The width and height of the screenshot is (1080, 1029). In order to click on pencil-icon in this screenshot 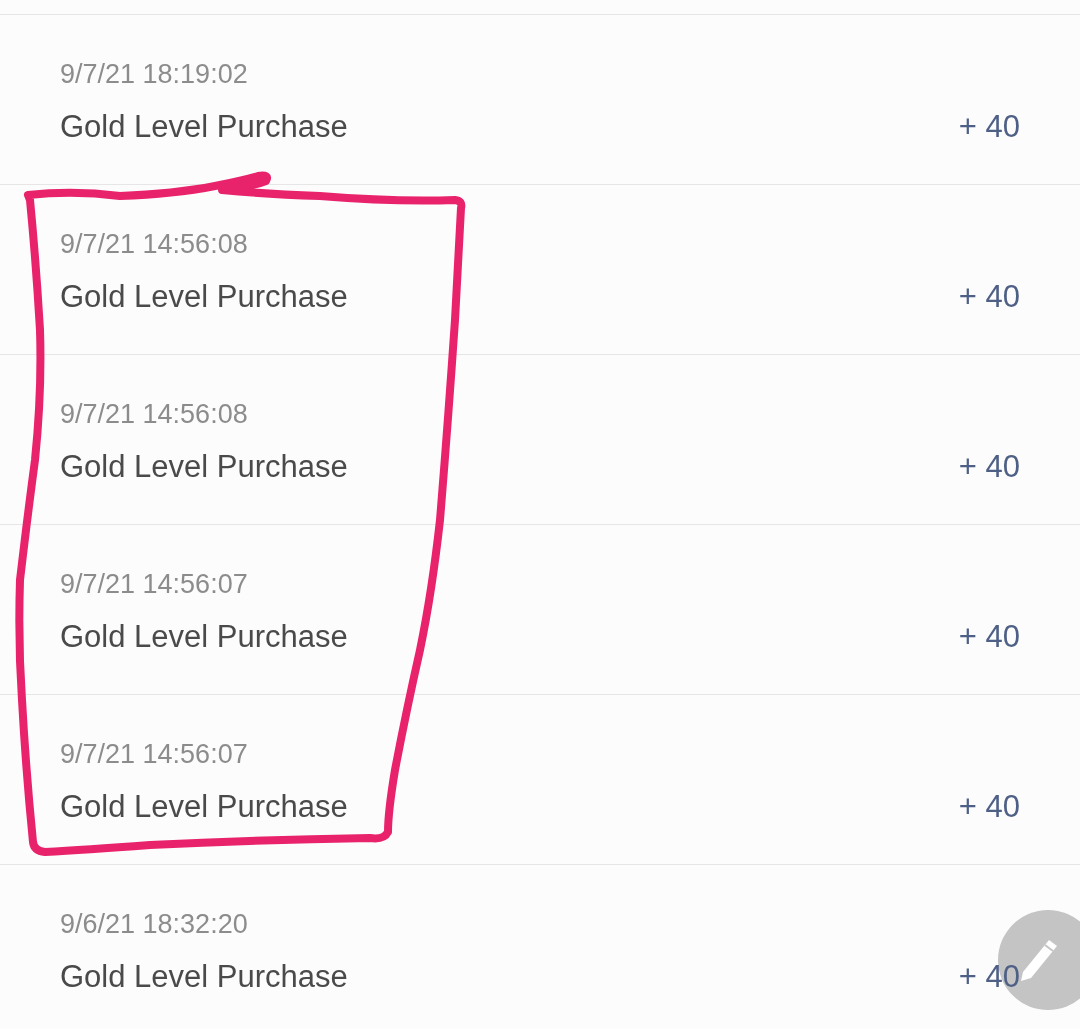, I will do `click(1039, 960)`.